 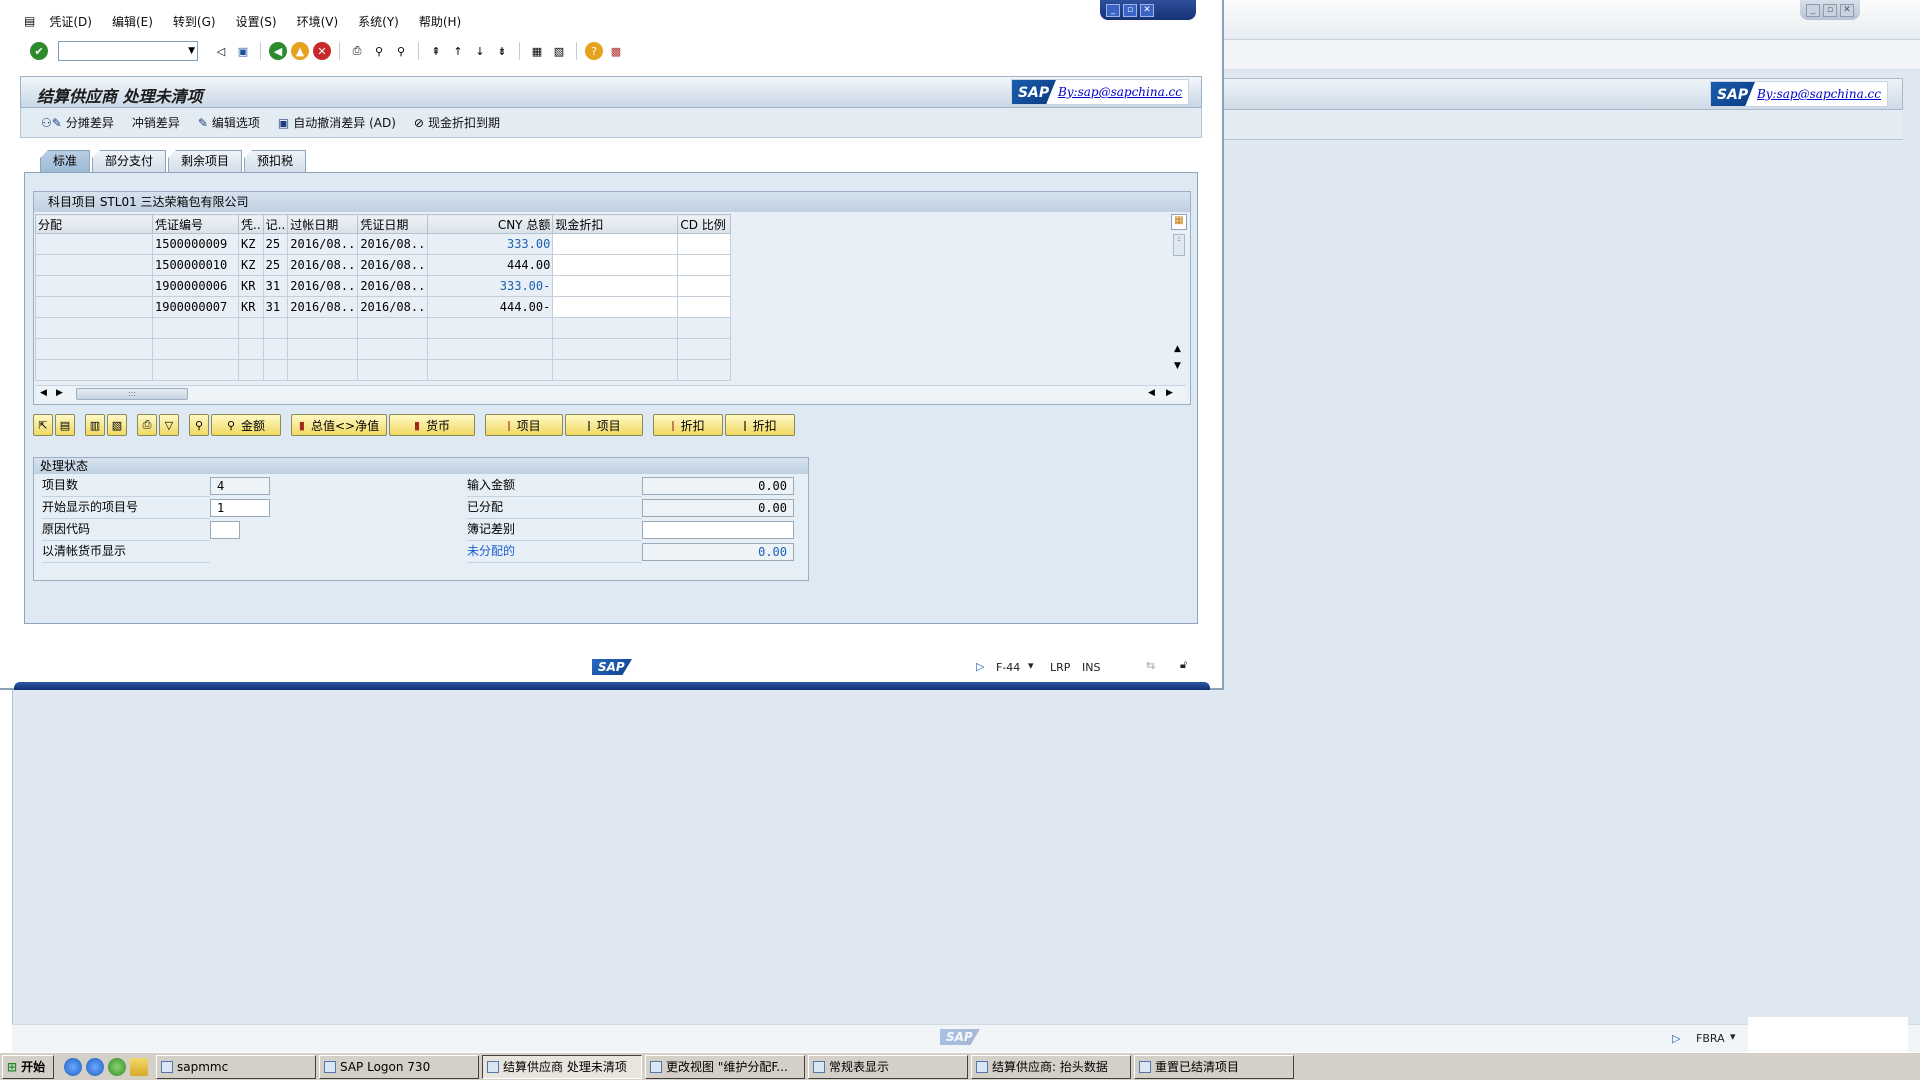 I want to click on table-row: 1900000006 KR 31 2016/08.. 2016/08.. 333.00-, so click(x=383, y=286).